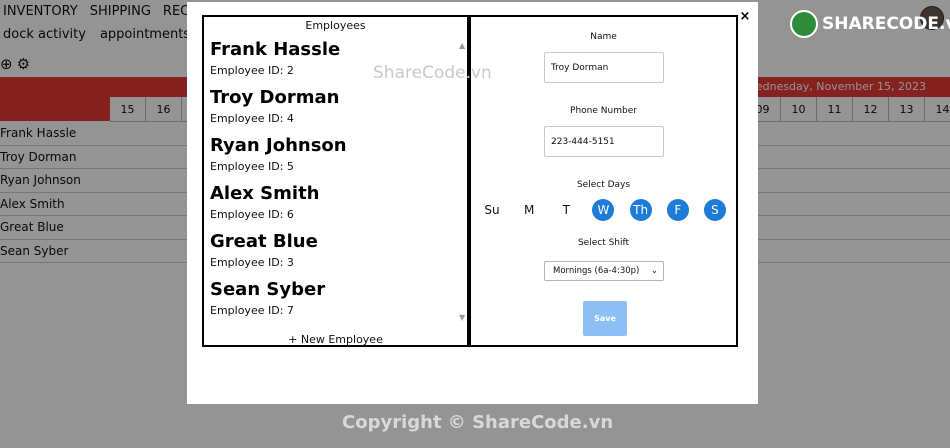 The image size is (950, 448). Describe the element at coordinates (252, 262) in the screenshot. I see `employee-id: Employee ID: 3` at that location.